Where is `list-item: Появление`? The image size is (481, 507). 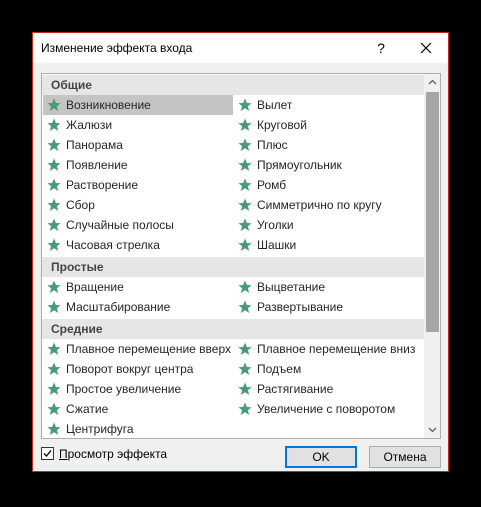 list-item: Появление is located at coordinates (138, 165).